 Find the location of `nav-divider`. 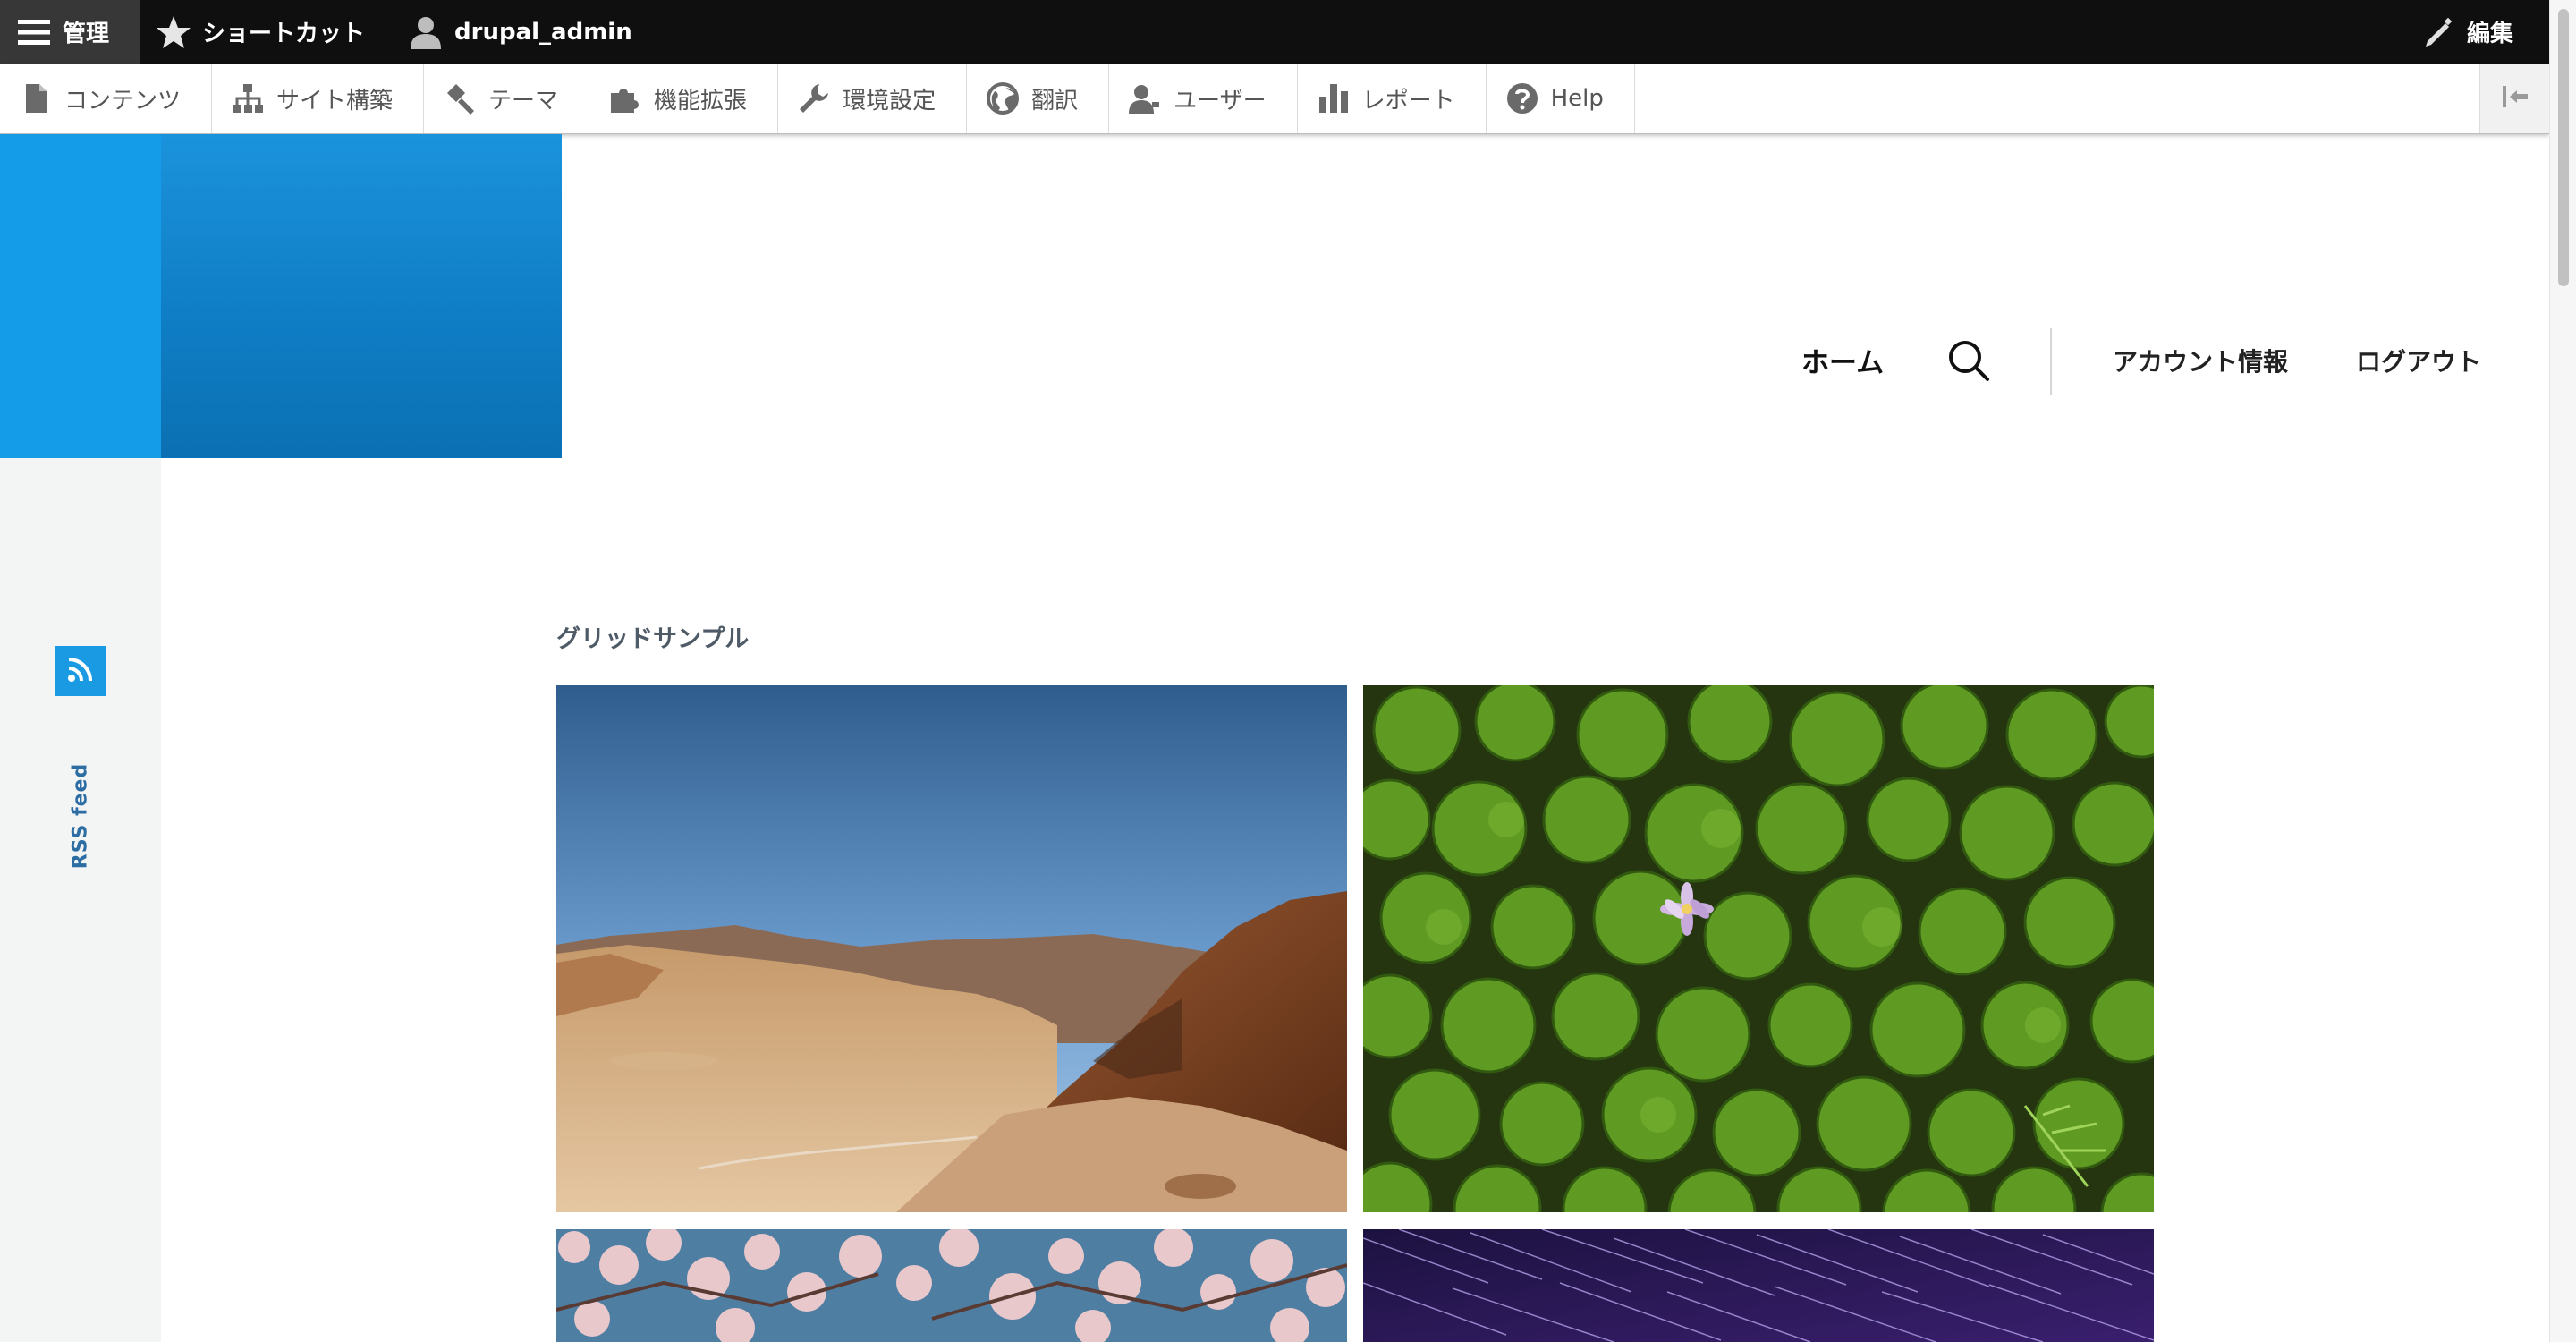

nav-divider is located at coordinates (2051, 362).